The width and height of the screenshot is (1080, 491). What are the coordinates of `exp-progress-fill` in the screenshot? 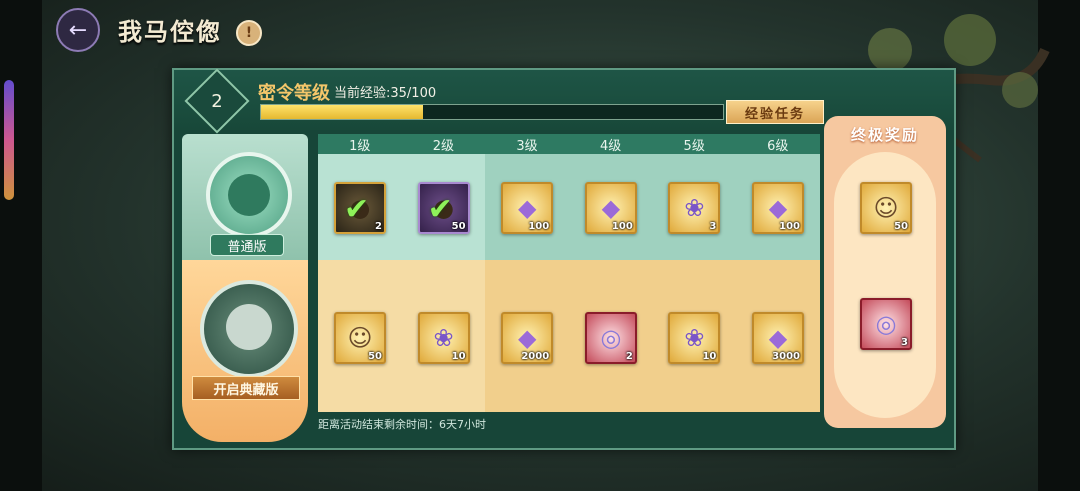 It's located at (342, 112).